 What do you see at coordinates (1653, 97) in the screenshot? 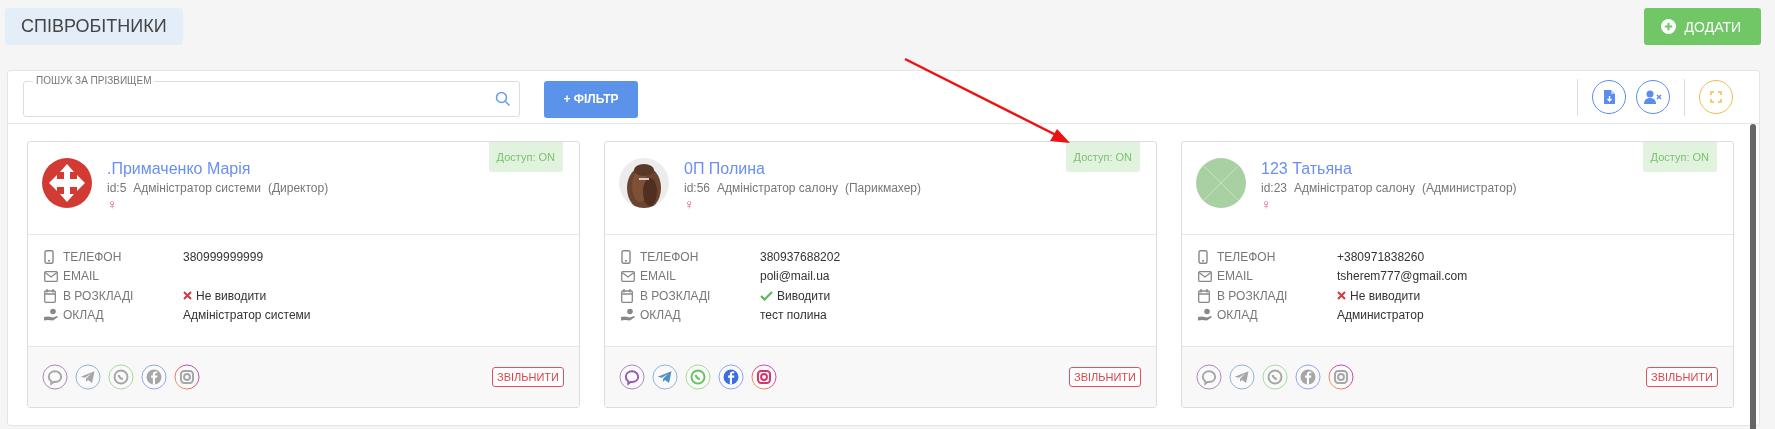
I see `user-remove-icon` at bounding box center [1653, 97].